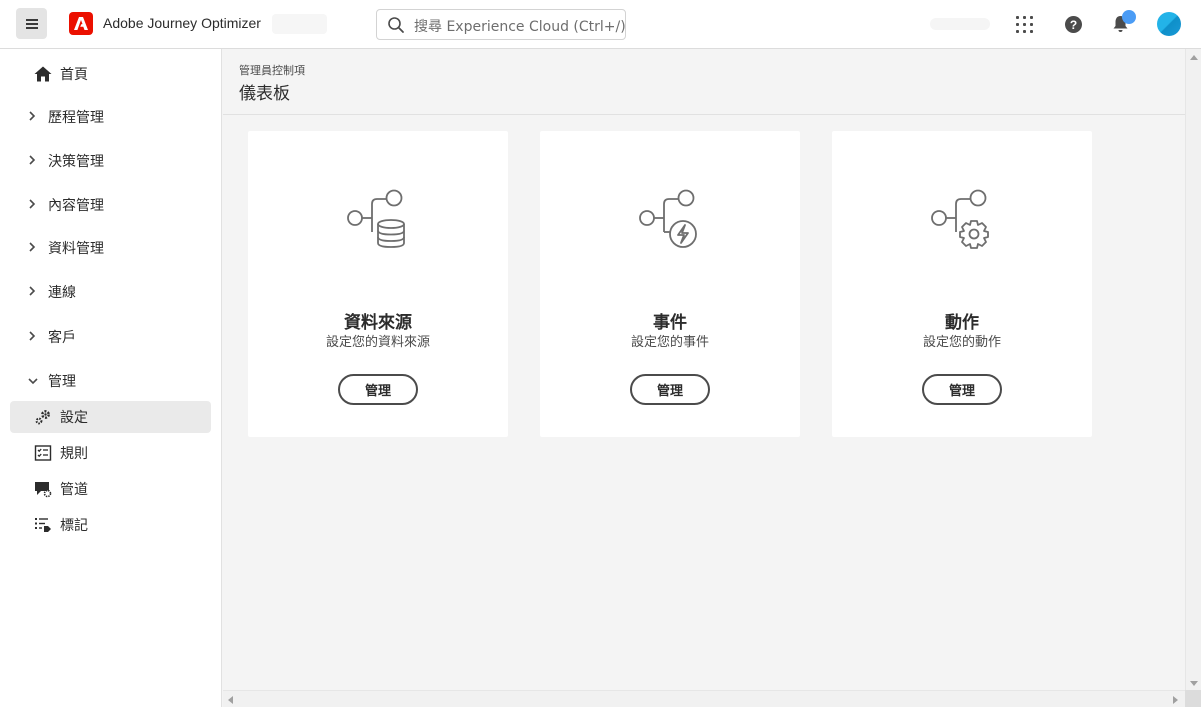 This screenshot has width=1201, height=707. Describe the element at coordinates (704, 698) in the screenshot. I see `horizontal-scrollbar` at that location.